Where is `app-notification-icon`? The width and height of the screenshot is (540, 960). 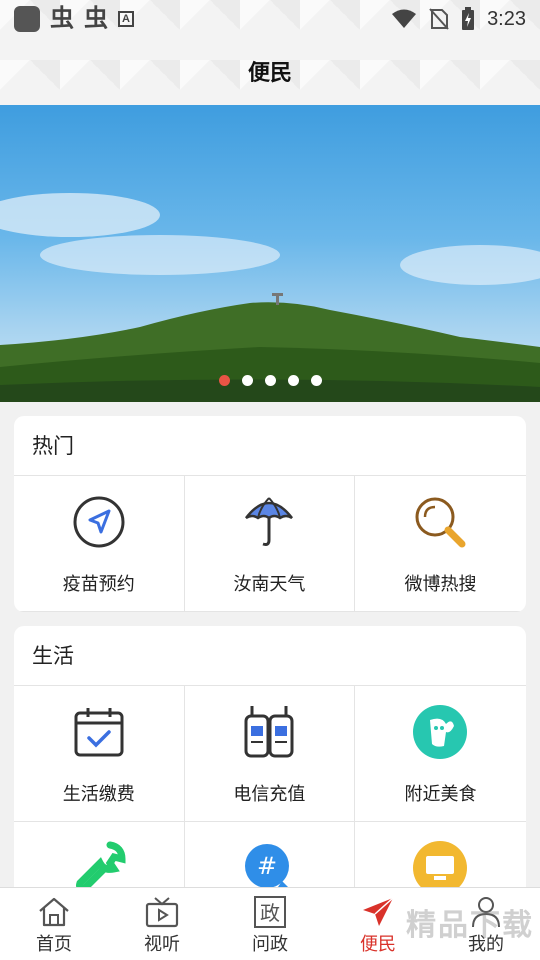
app-notification-icon is located at coordinates (27, 19).